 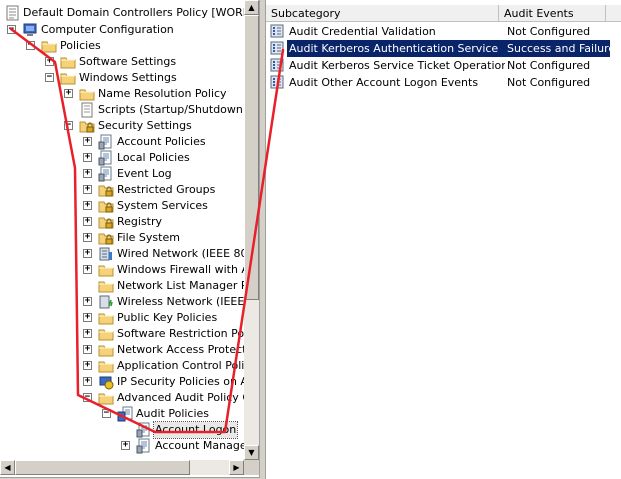 I want to click on tree-item-account-logon: Account Logon, so click(x=122, y=430).